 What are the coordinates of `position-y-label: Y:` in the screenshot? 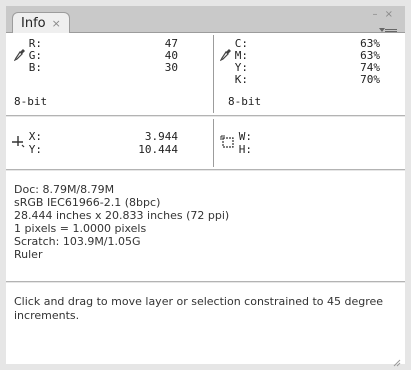 It's located at (35, 149).